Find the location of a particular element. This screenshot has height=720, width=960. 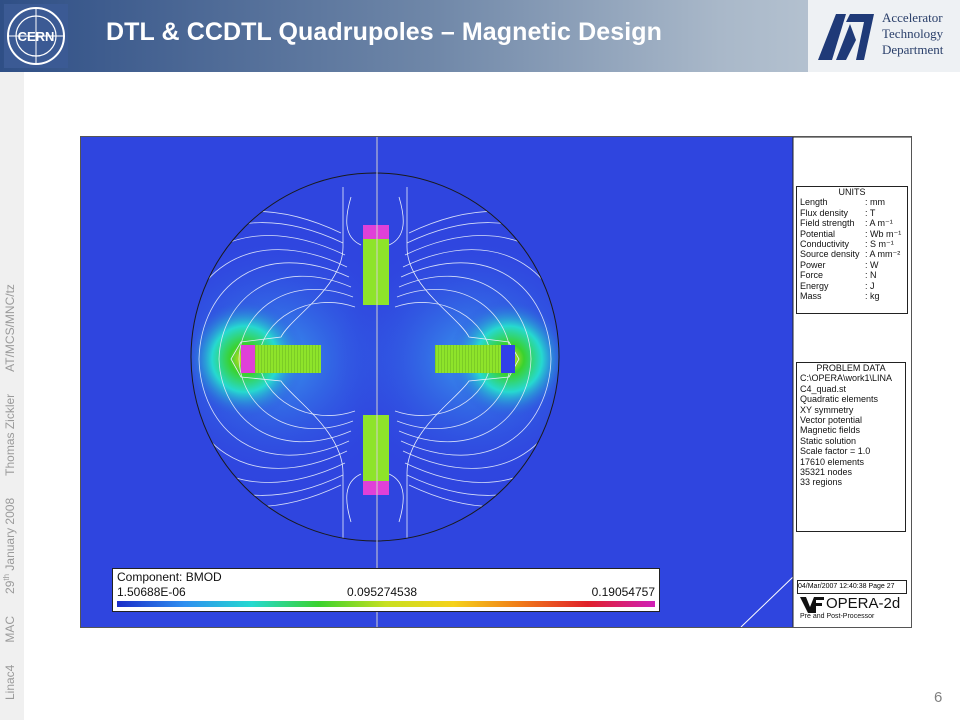

timestamp-box: 04/Mar/2007 12:40:38 Page 27 is located at coordinates (852, 587).